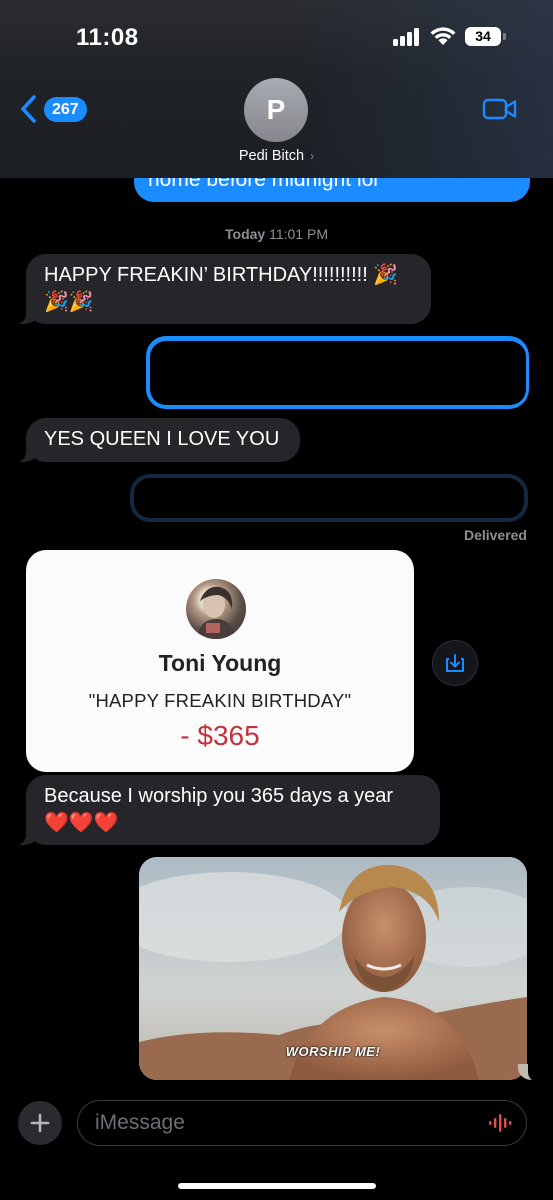  I want to click on unread-count-badge: 267, so click(65, 109).